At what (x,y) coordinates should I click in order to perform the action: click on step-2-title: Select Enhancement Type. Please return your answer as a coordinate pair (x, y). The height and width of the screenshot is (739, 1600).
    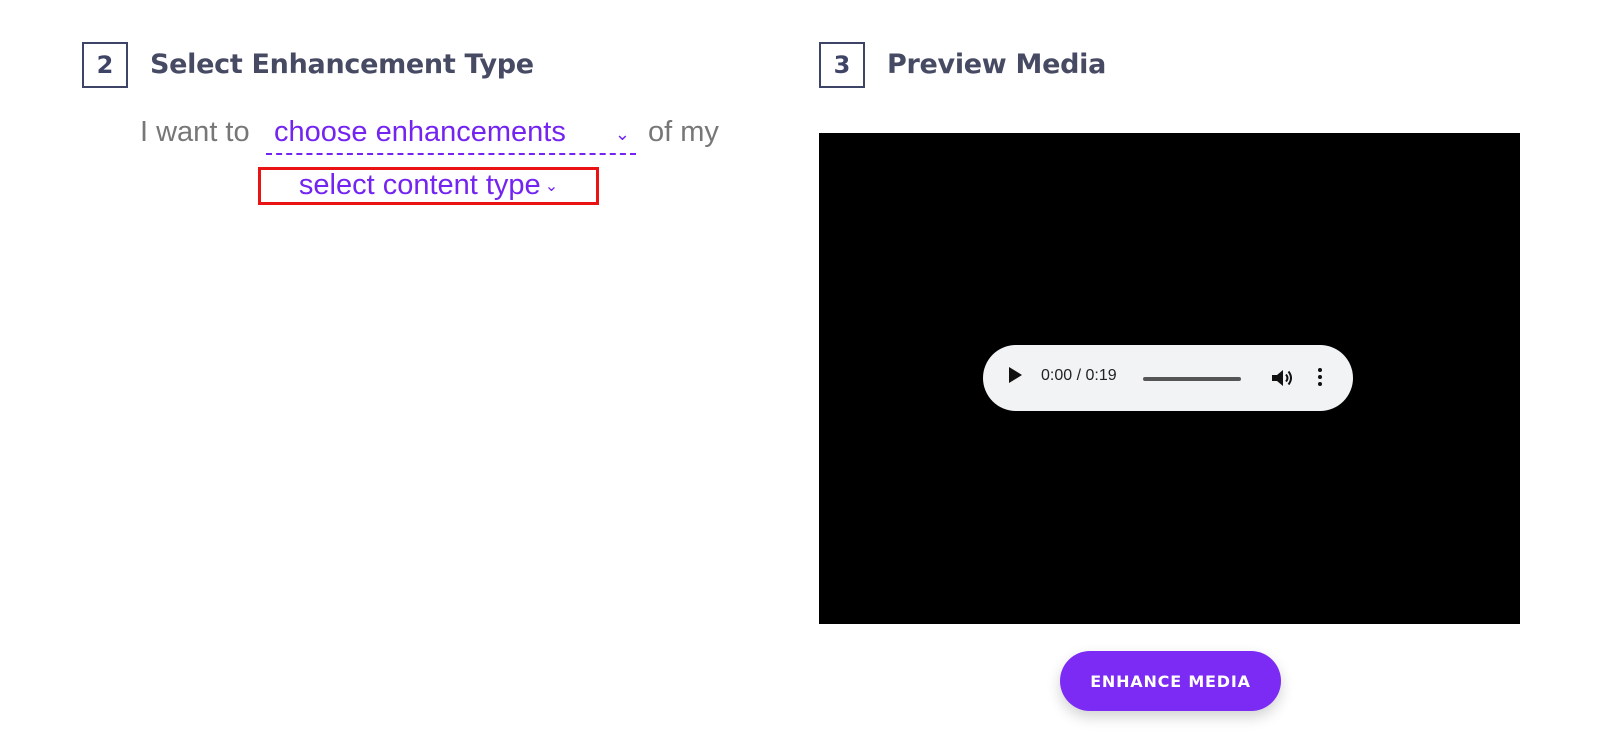
    Looking at the image, I should click on (342, 64).